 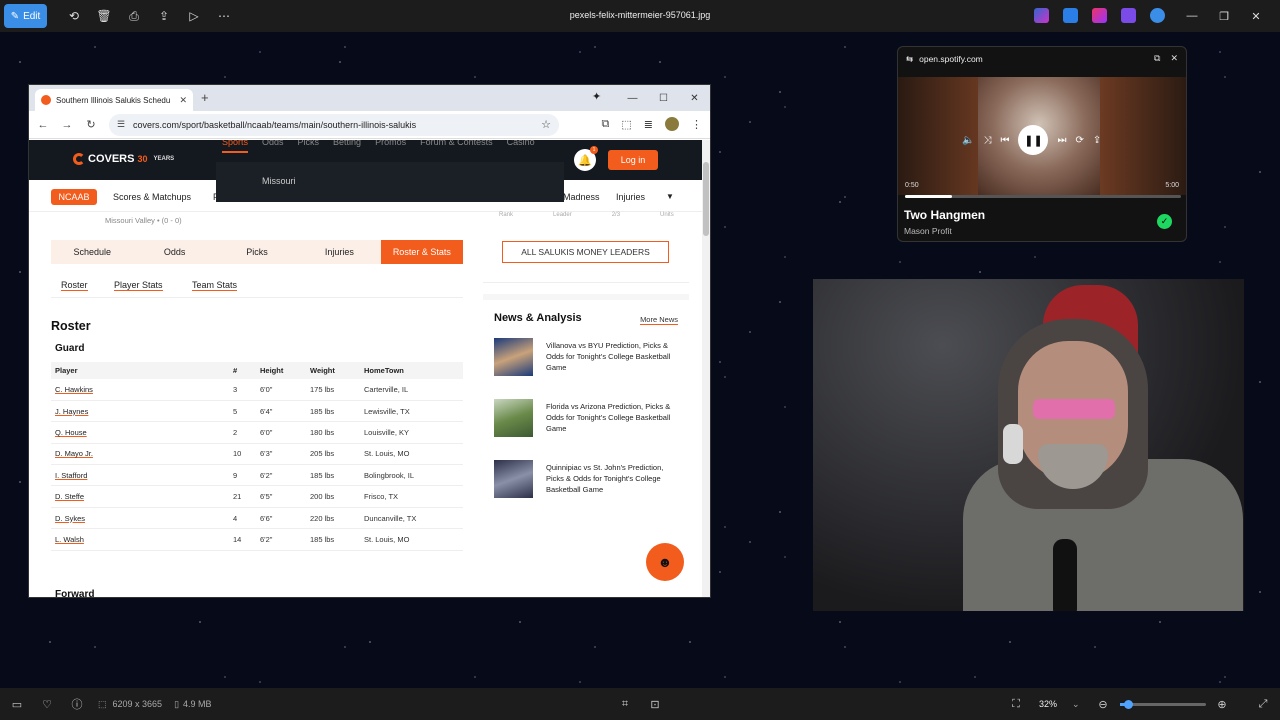 What do you see at coordinates (632, 98) in the screenshot?
I see `browser-minimize-icon: —` at bounding box center [632, 98].